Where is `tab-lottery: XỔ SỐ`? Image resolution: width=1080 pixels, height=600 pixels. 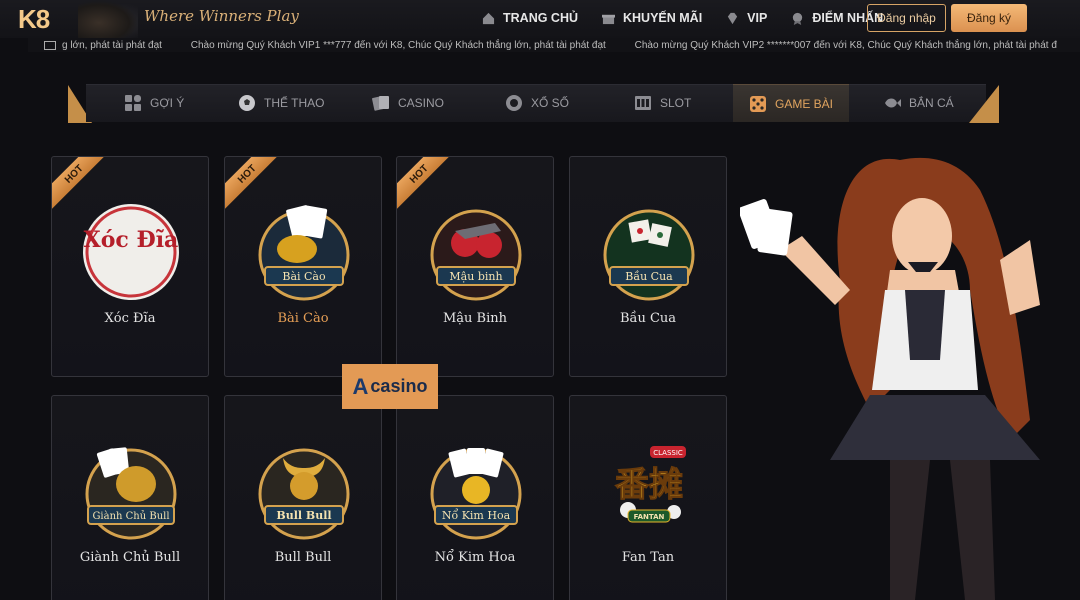 tab-lottery: XỔ SỐ is located at coordinates (537, 103).